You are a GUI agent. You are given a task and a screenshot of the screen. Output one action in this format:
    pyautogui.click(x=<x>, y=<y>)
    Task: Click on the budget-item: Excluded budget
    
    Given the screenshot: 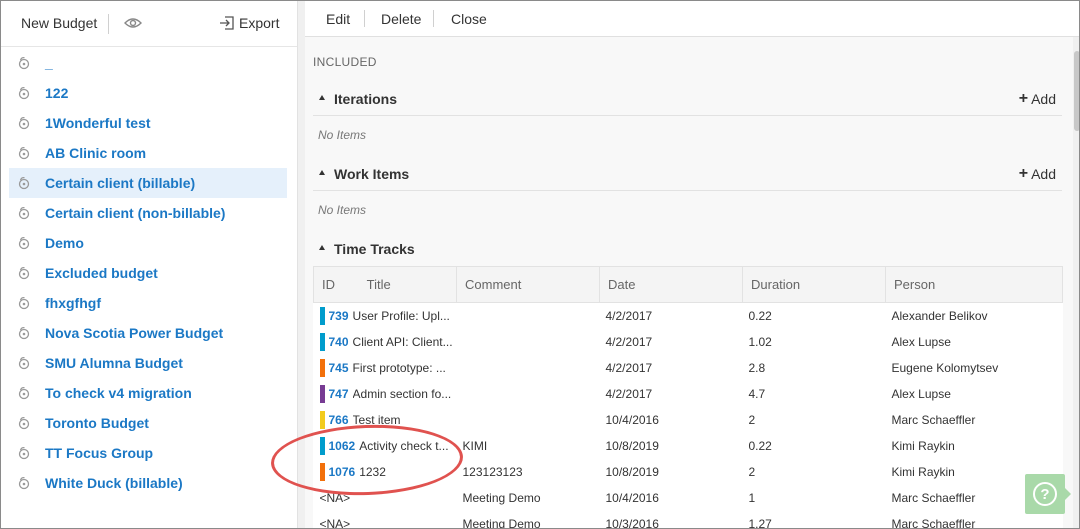 What is the action you would take?
    pyautogui.click(x=148, y=273)
    